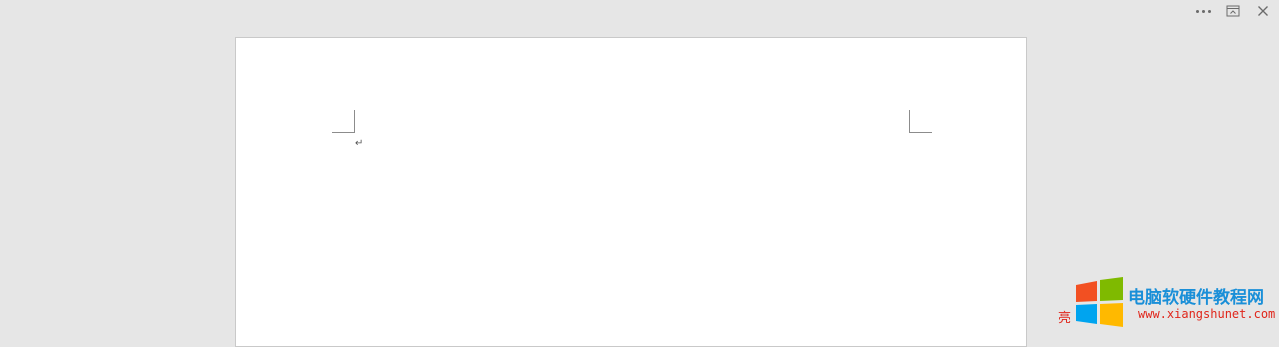  I want to click on close-button, so click(1263, 11).